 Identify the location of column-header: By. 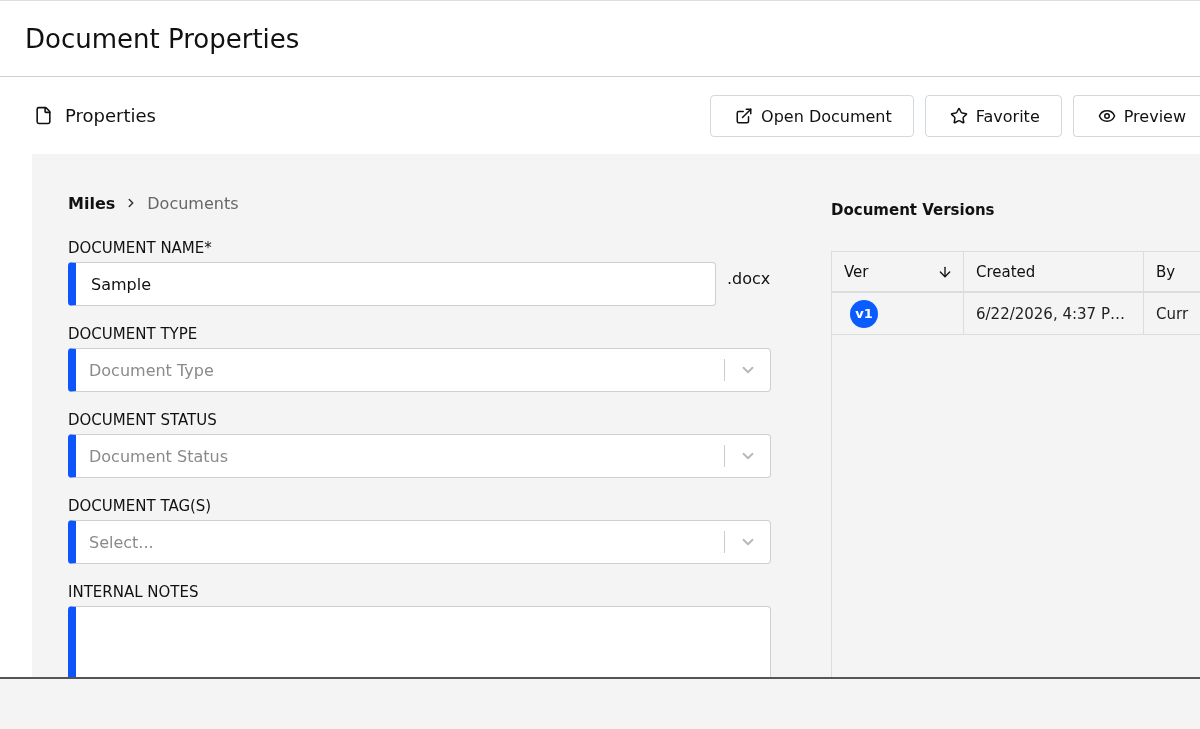
(1172, 272).